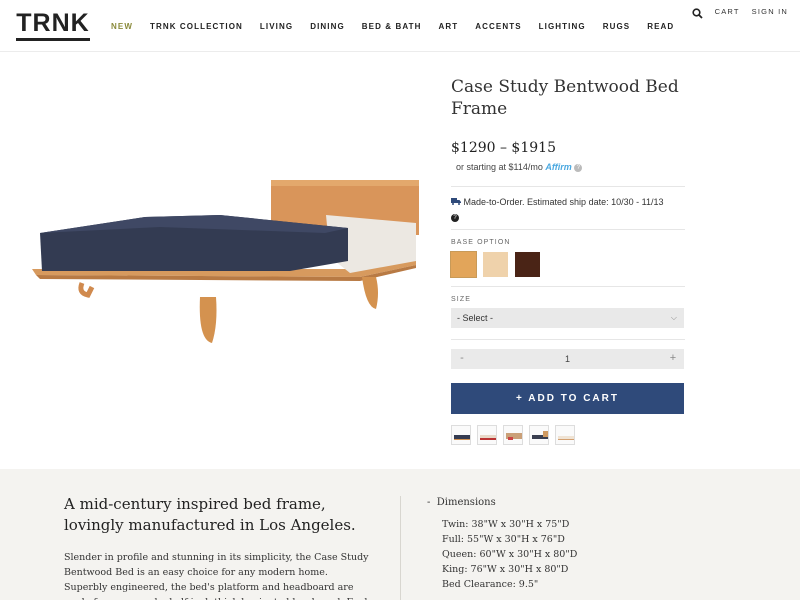 This screenshot has width=800, height=600. What do you see at coordinates (505, 569) in the screenshot?
I see `dimension-item: King: 76"W x 30"H x 80"D` at bounding box center [505, 569].